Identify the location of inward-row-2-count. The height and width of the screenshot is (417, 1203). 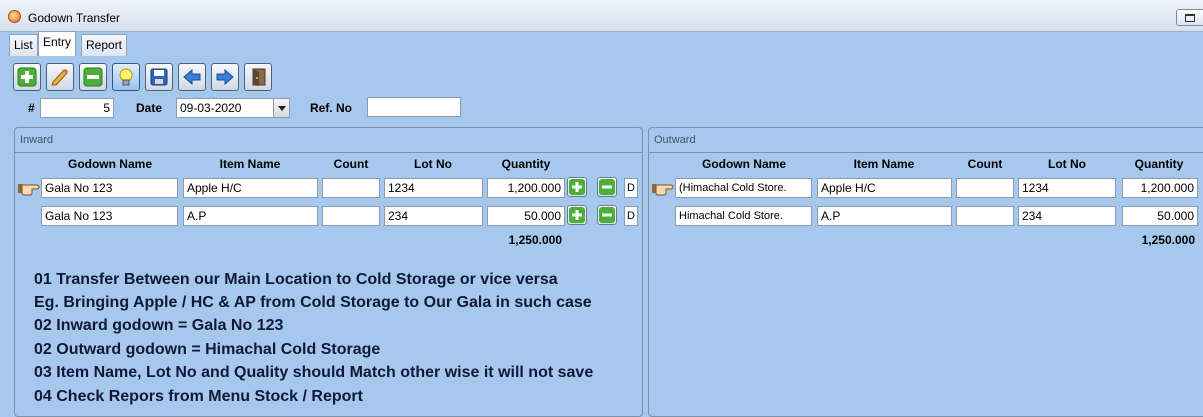
(351, 216).